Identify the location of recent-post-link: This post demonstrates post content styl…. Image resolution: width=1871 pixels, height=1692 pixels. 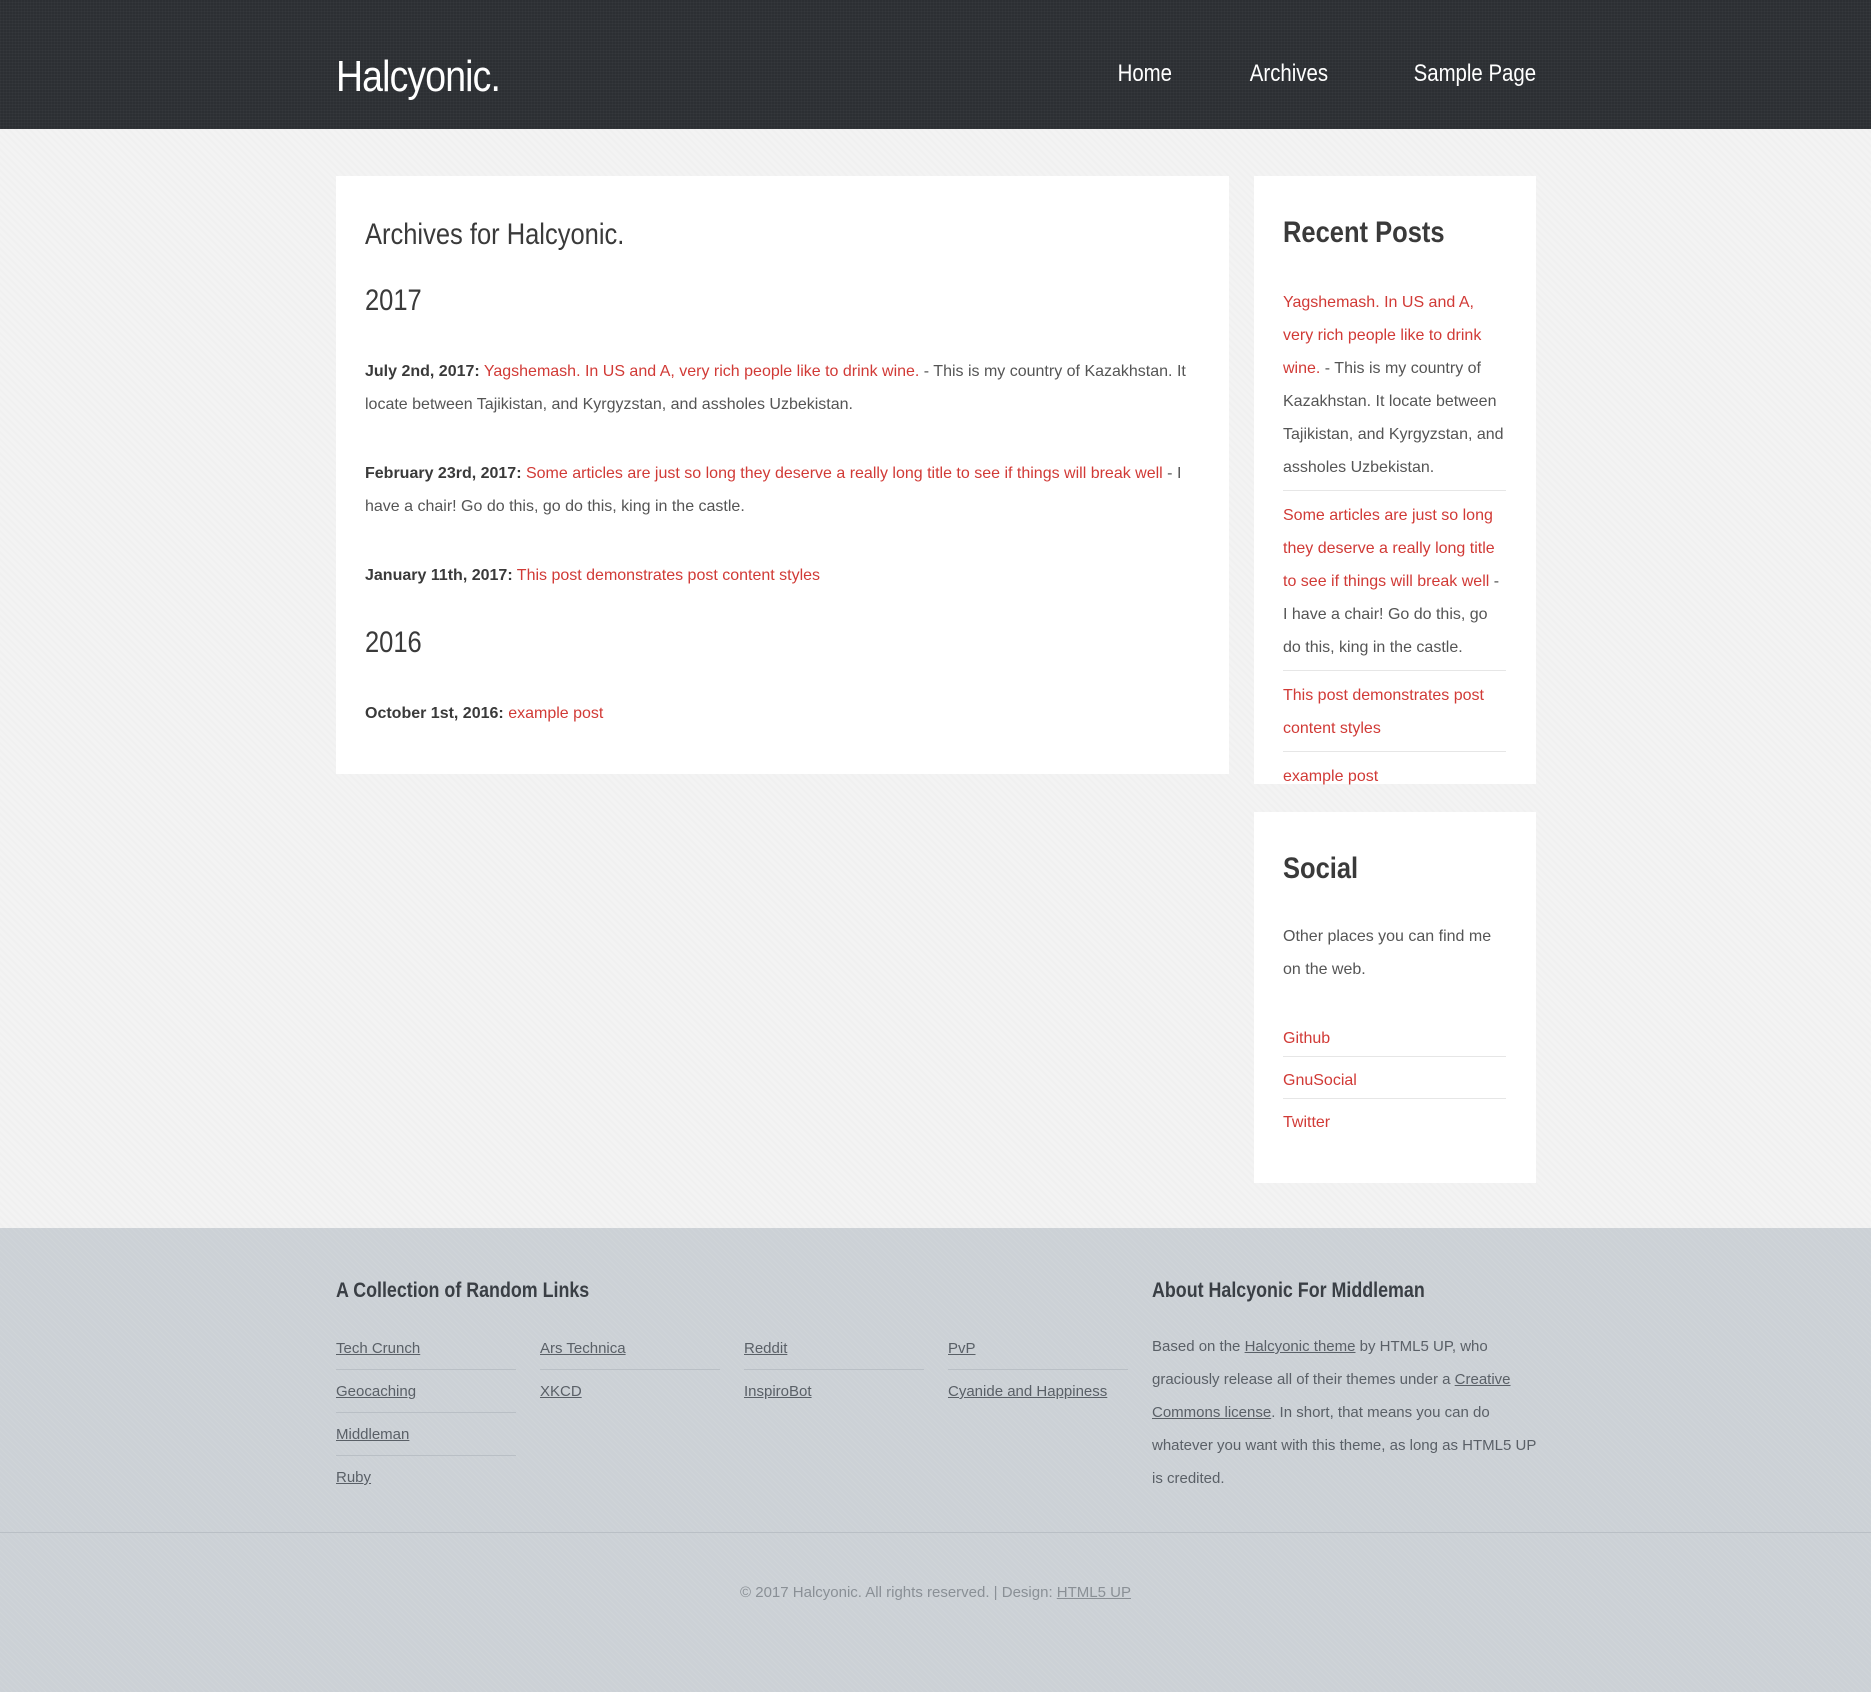
(1383, 712).